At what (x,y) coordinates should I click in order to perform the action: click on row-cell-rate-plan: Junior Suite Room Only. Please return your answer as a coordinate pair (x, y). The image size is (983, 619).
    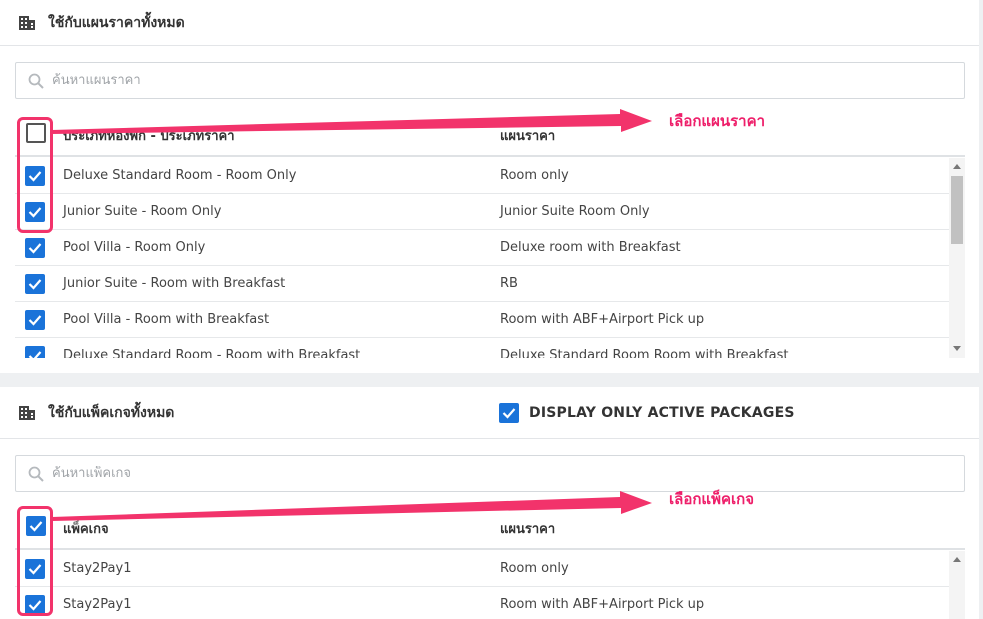
    Looking at the image, I should click on (575, 211).